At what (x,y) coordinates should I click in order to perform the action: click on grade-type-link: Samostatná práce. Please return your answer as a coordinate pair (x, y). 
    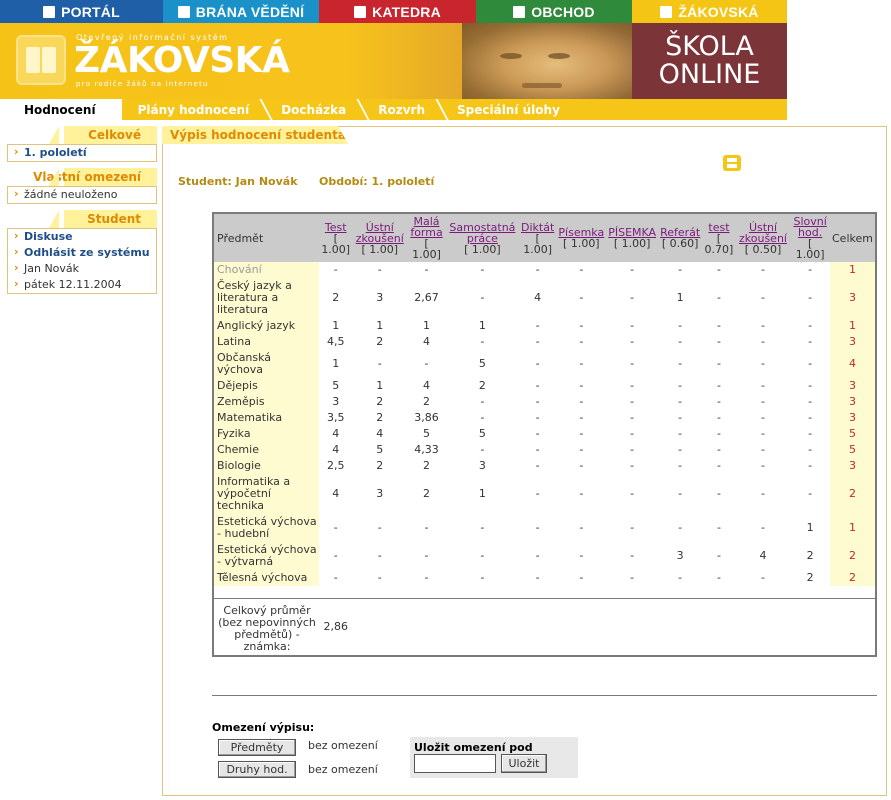
    Looking at the image, I should click on (482, 233).